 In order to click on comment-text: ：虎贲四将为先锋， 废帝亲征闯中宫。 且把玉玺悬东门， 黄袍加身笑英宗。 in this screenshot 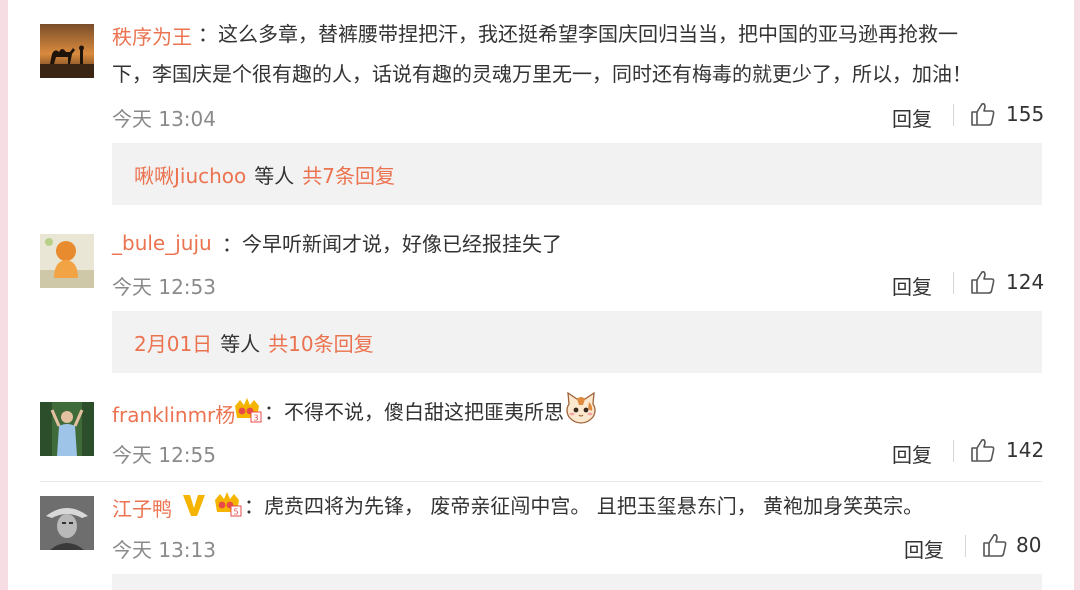, I will do `click(584, 506)`.